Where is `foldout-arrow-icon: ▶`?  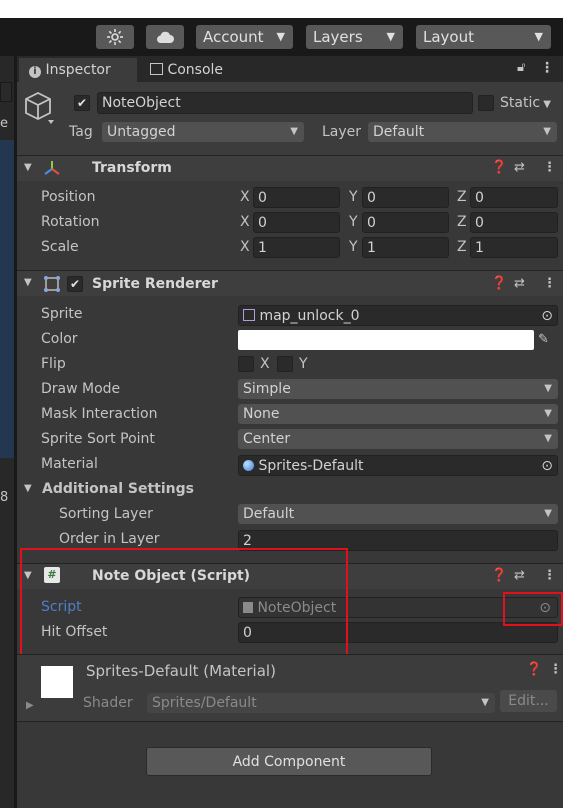
foldout-arrow-icon: ▶ is located at coordinates (30, 705).